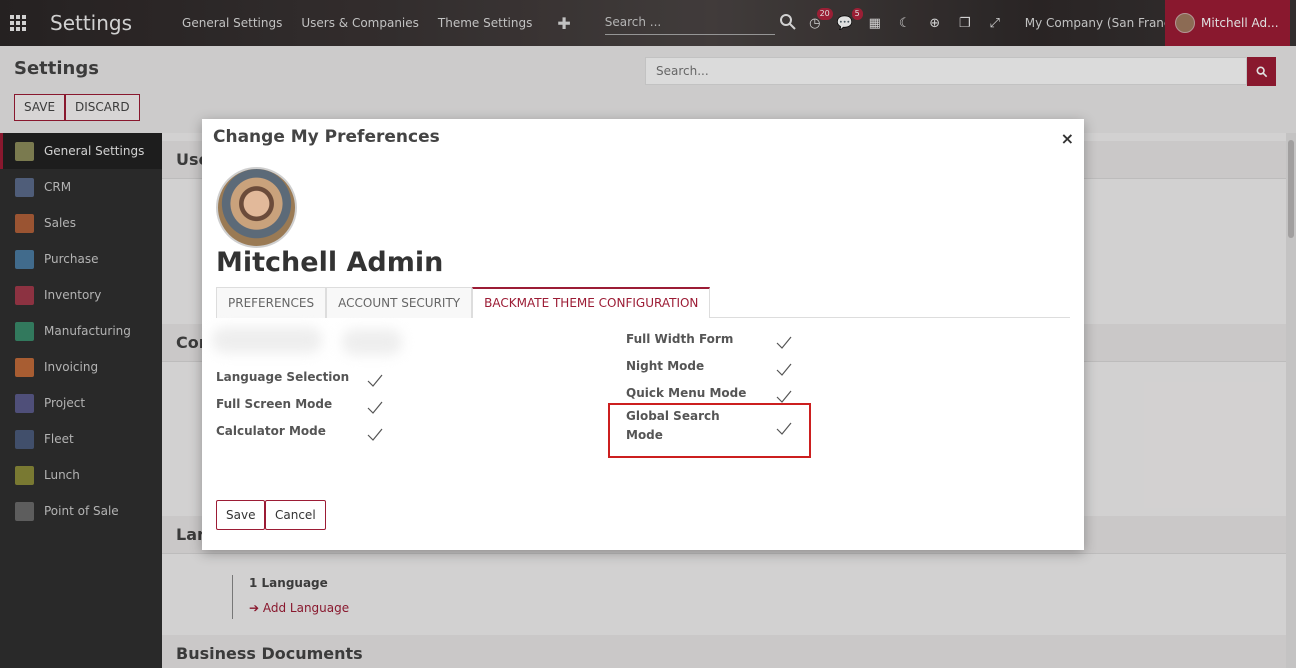 This screenshot has width=1296, height=668. Describe the element at coordinates (644, 435) in the screenshot. I see `global-search-mode-label-line2: Mode` at that location.